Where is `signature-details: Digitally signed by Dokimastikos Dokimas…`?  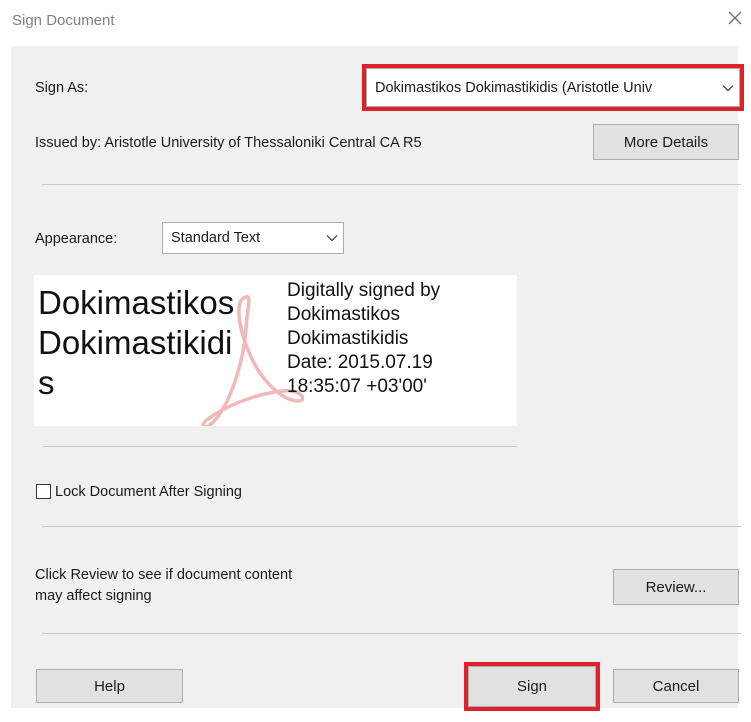
signature-details: Digitally signed by Dokimastikos Dokimas… is located at coordinates (363, 339).